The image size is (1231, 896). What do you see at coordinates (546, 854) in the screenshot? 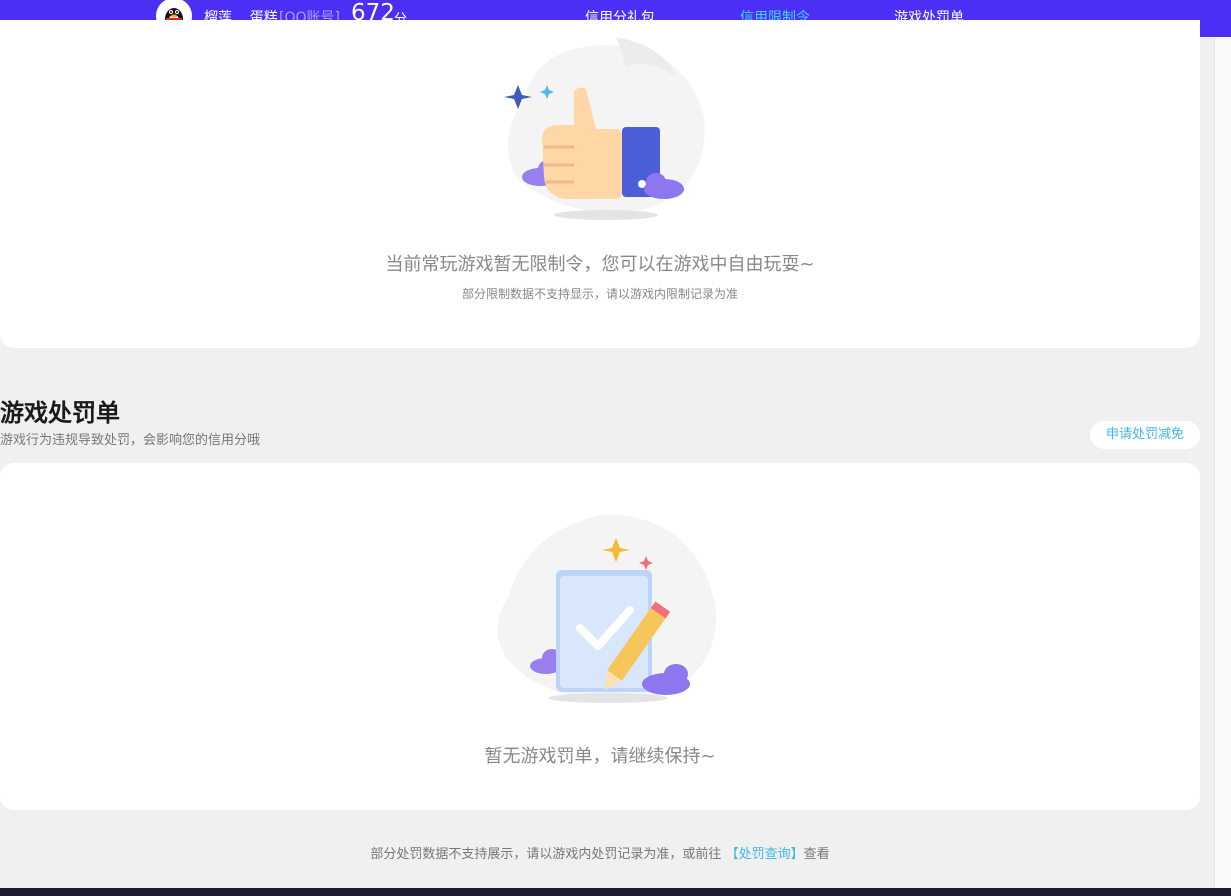
I see `footer-note-prefix: 部分处罚数据不支持展示，请以游戏内处罚记录为准，或前往` at bounding box center [546, 854].